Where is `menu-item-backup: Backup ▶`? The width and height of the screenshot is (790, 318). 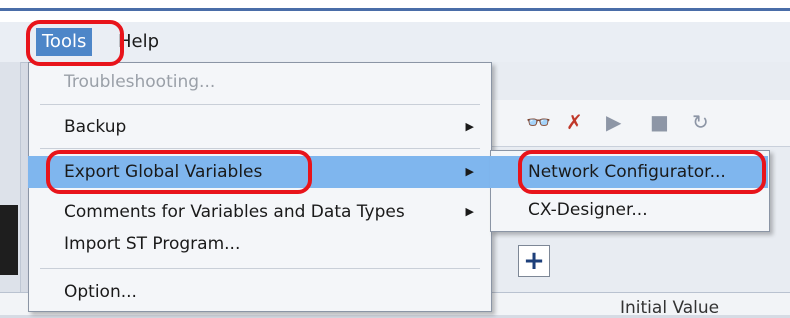 menu-item-backup: Backup ▶ is located at coordinates (259, 127).